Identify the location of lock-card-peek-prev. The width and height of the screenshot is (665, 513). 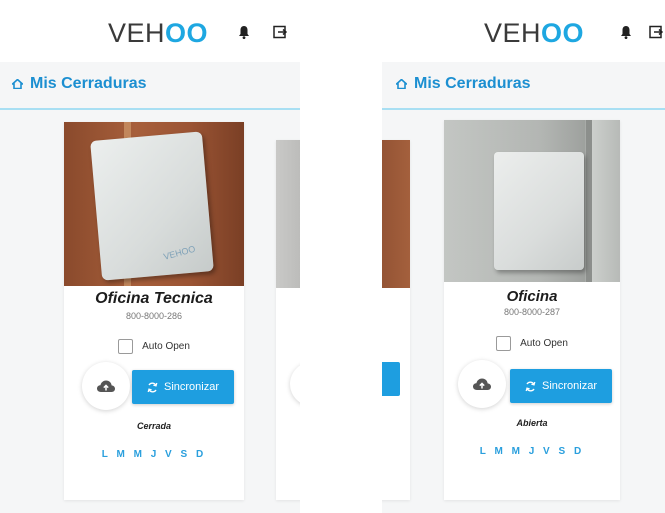
(396, 320).